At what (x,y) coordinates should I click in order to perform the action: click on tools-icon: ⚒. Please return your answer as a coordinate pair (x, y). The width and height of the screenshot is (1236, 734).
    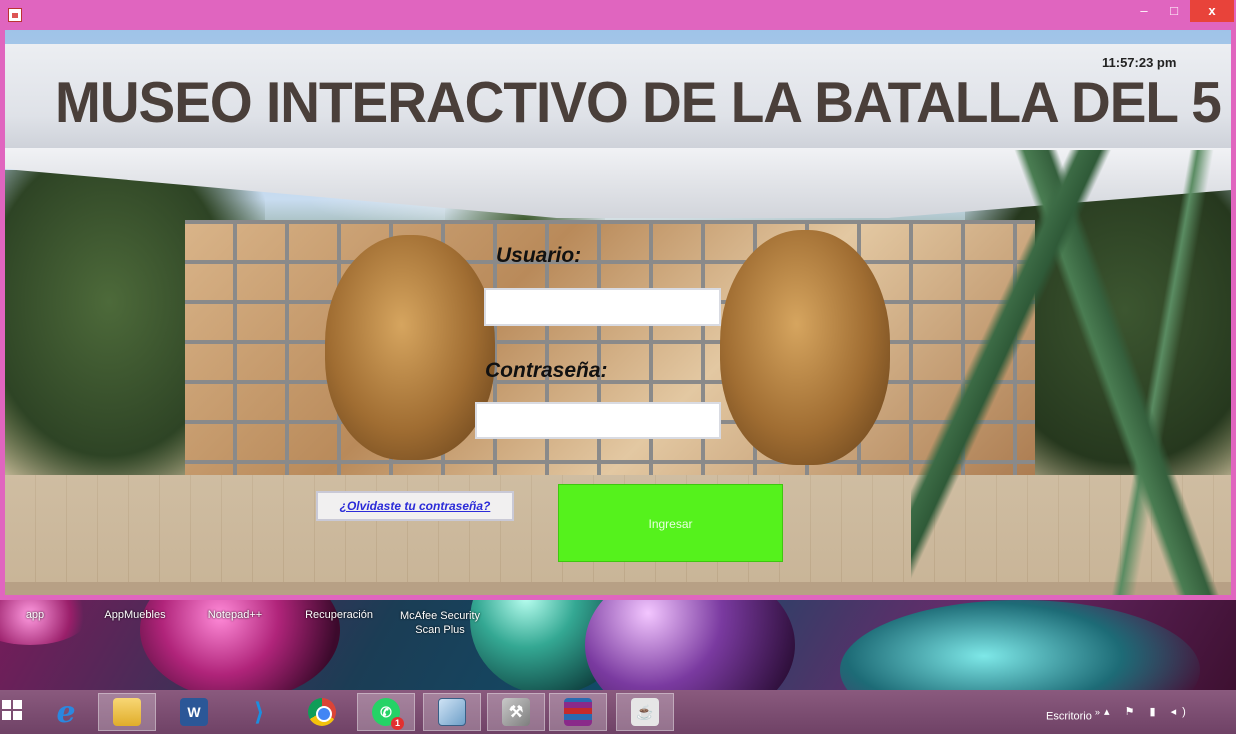
    Looking at the image, I should click on (516, 712).